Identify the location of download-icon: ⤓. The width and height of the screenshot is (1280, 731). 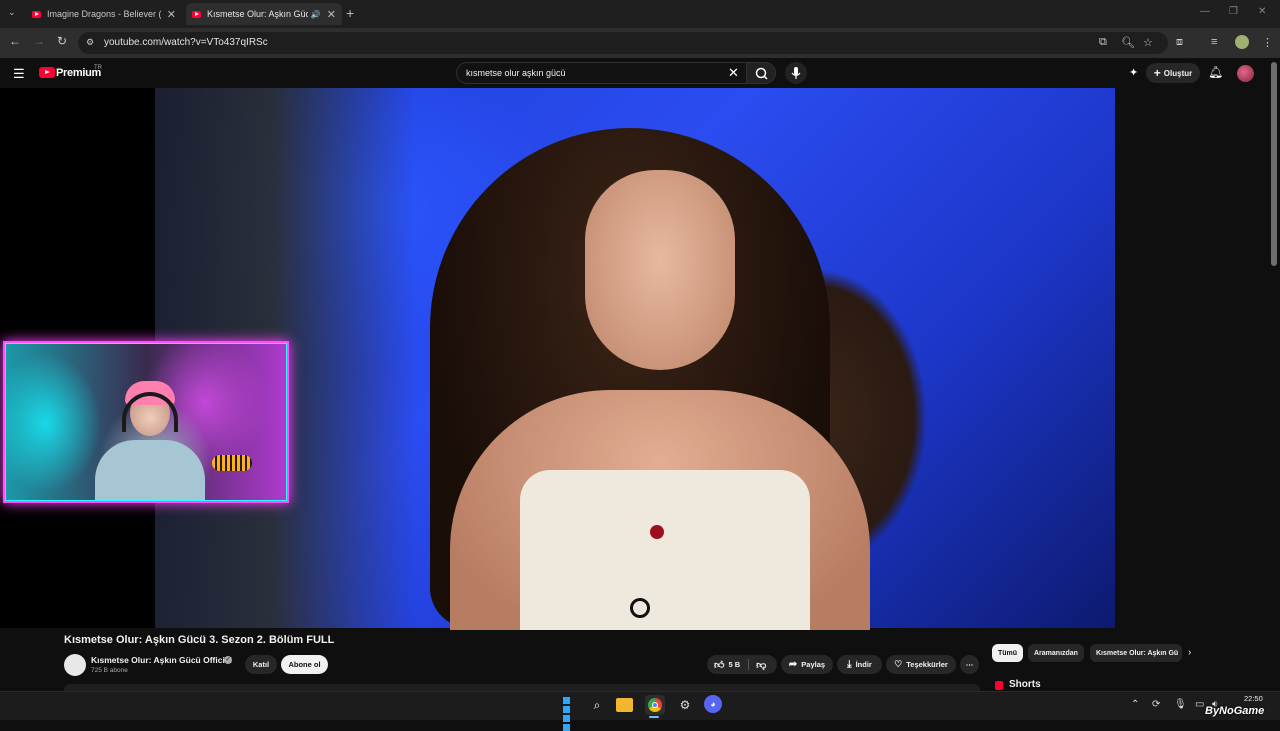
(849, 664).